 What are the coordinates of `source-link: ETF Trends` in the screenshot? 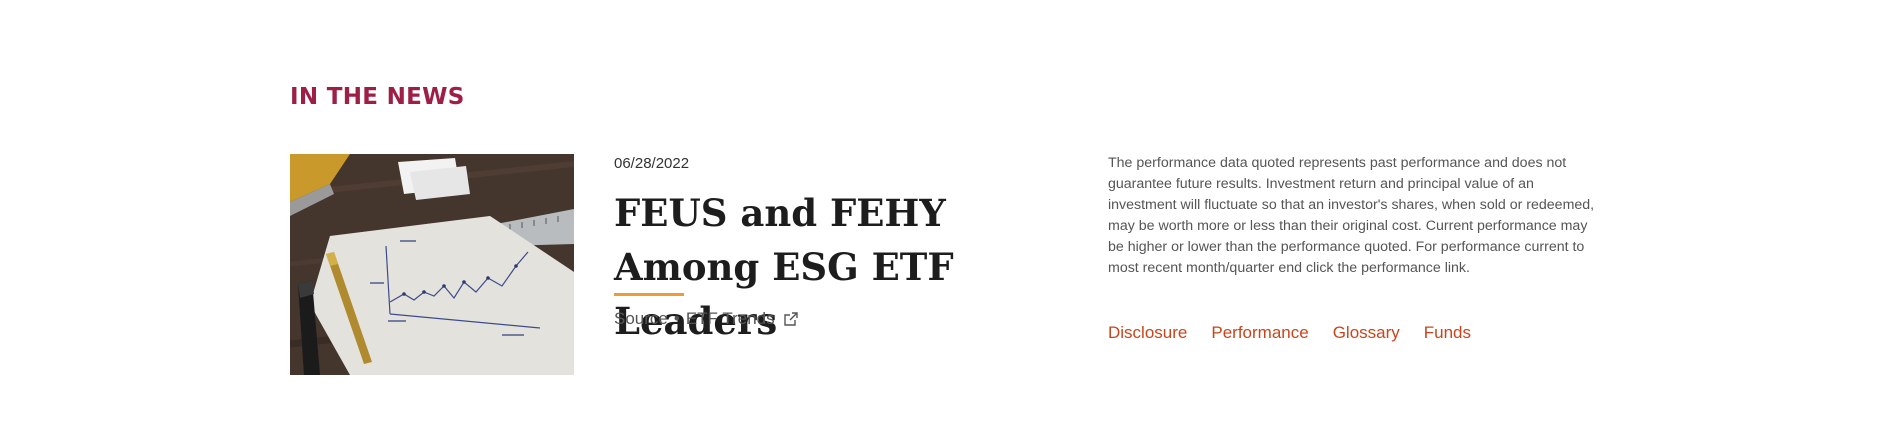 It's located at (730, 319).